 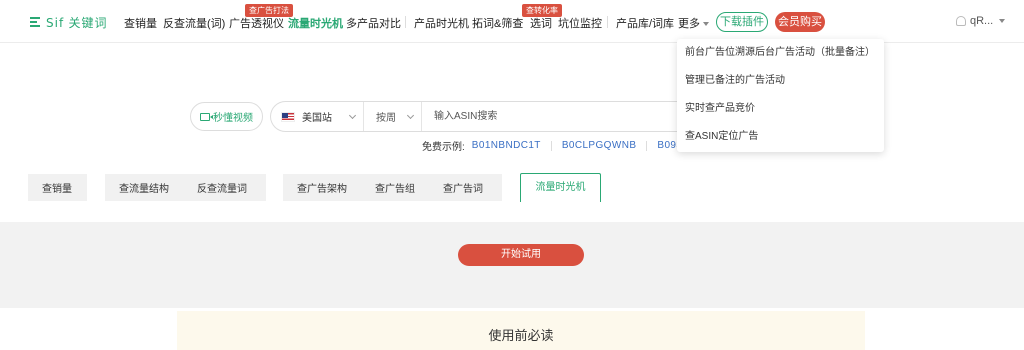 I want to click on logo: Sif 关键词, so click(x=69, y=22).